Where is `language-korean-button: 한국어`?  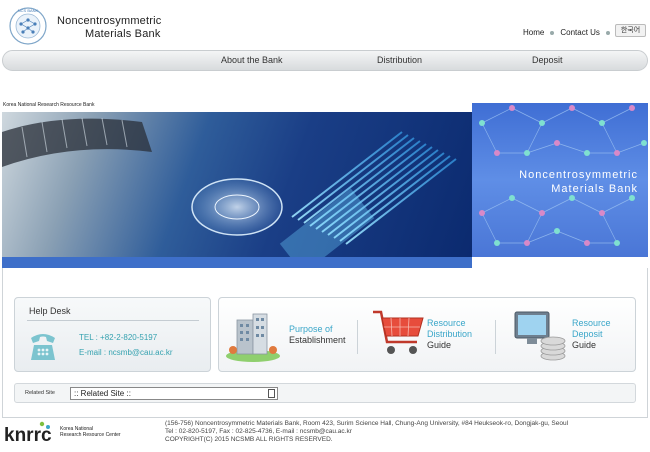
language-korean-button: 한국어 is located at coordinates (630, 30).